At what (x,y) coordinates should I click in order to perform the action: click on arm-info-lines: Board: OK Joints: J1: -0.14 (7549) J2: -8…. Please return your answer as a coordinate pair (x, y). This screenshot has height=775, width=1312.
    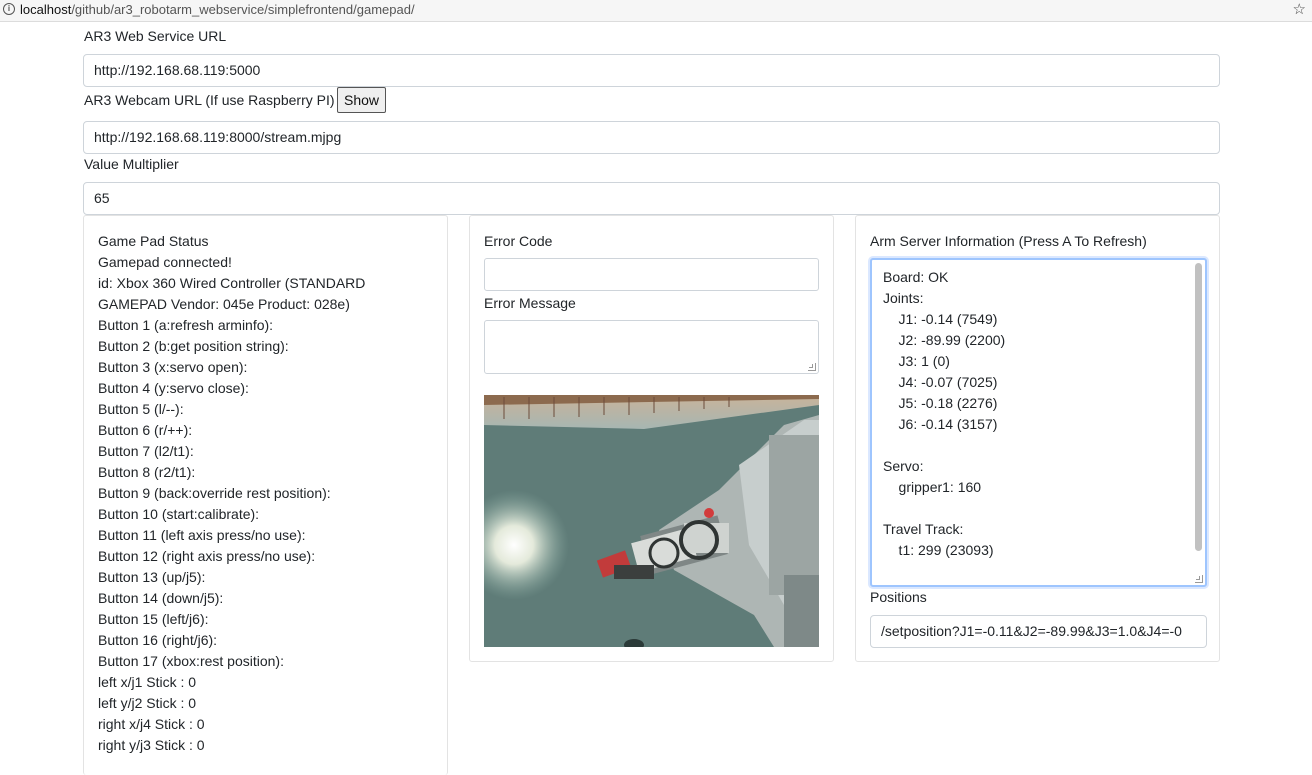
    Looking at the image, I should click on (944, 415).